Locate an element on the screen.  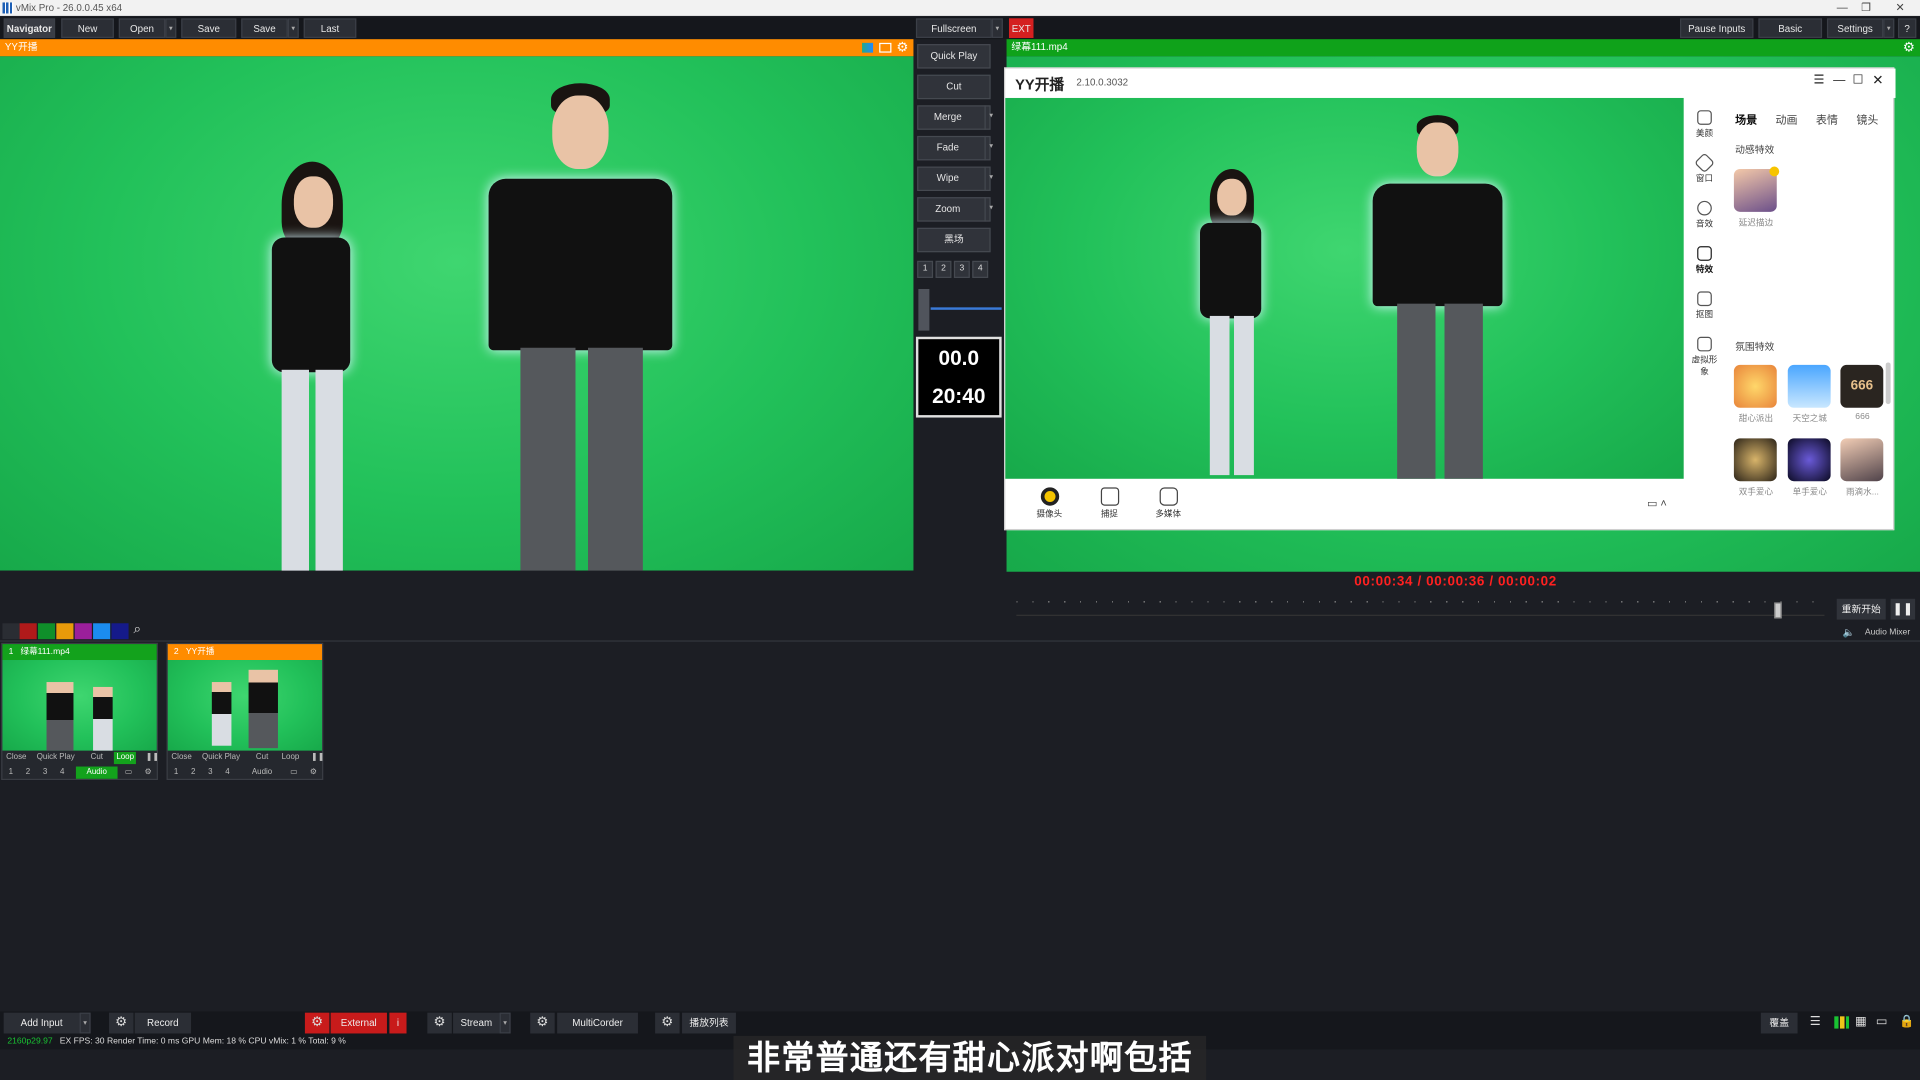
stream-settings-gear-icon: ⚙ is located at coordinates (439, 1023).